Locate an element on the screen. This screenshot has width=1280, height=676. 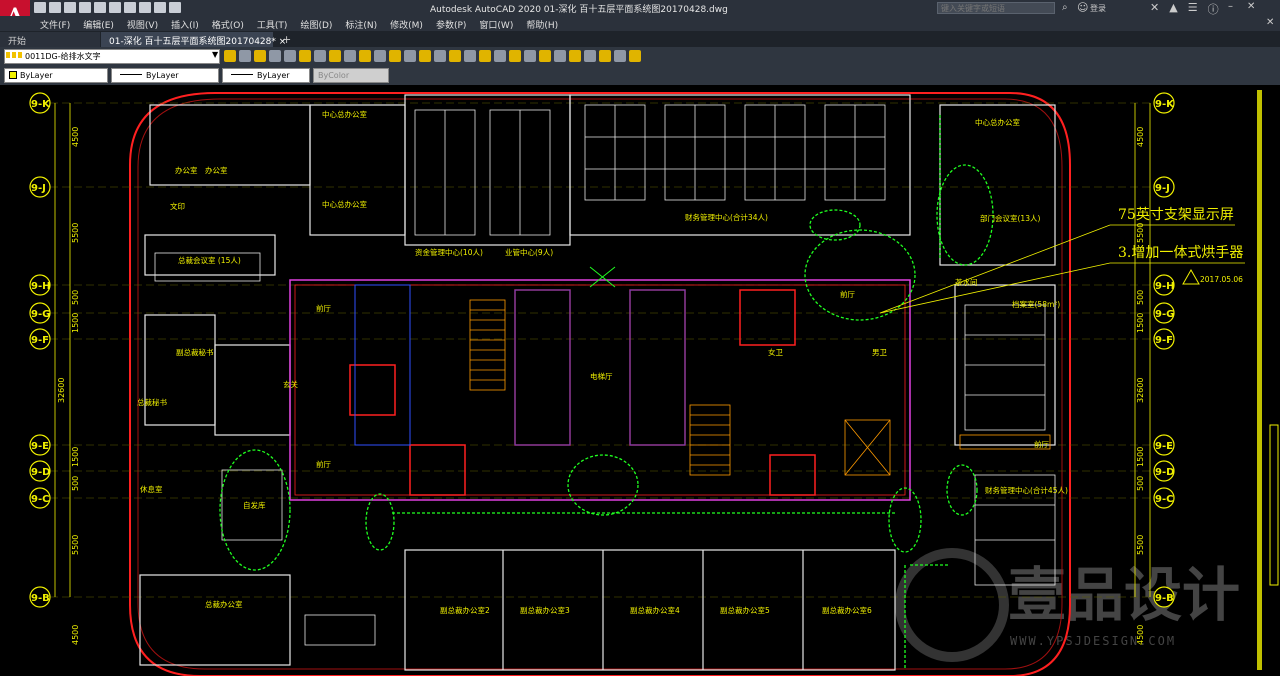
doc-close-icon: ✕ is located at coordinates (1270, 22).